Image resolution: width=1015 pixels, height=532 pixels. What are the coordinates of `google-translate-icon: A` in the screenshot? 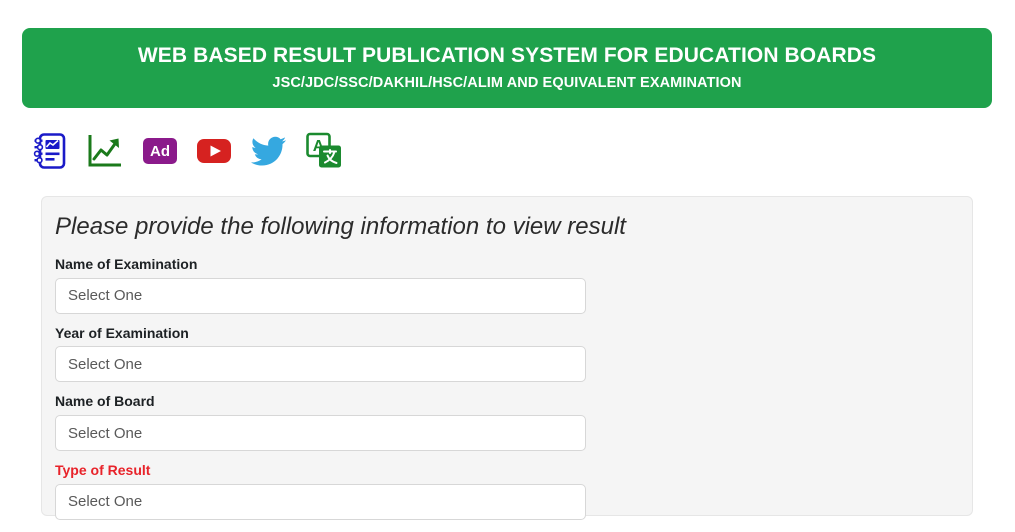 It's located at (324, 151).